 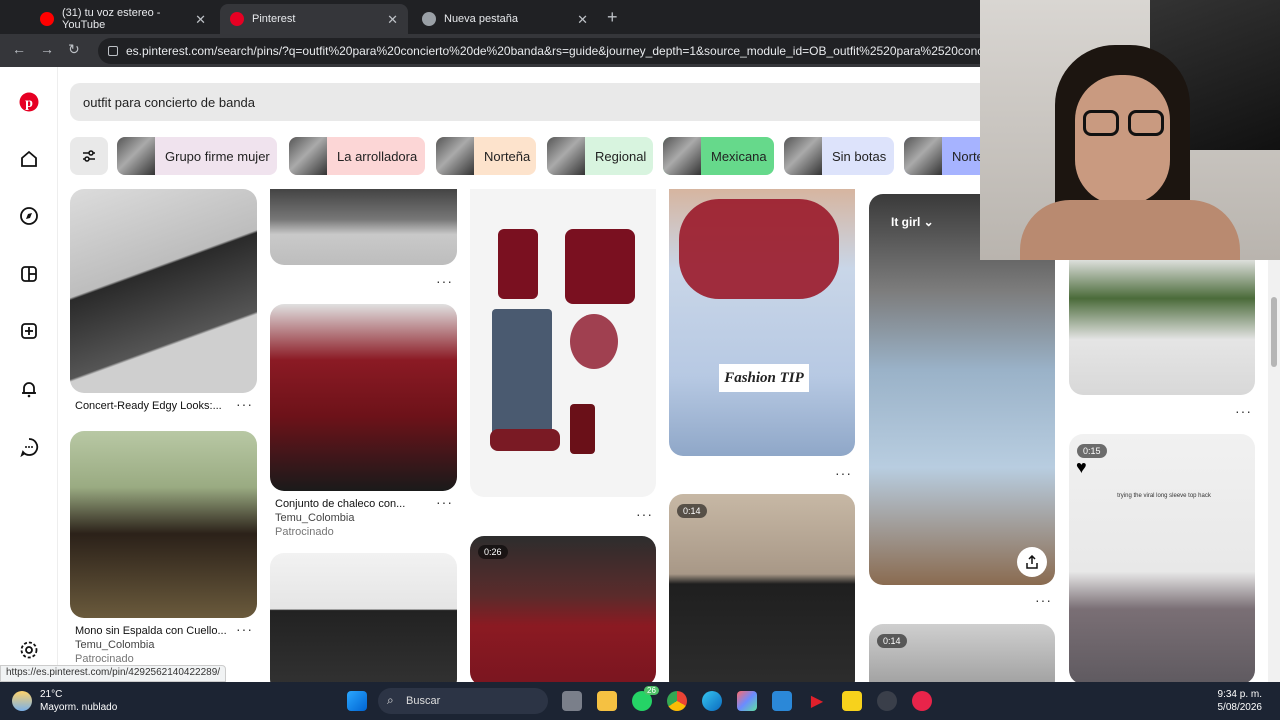 I want to click on glasses-right, so click(x=1146, y=123).